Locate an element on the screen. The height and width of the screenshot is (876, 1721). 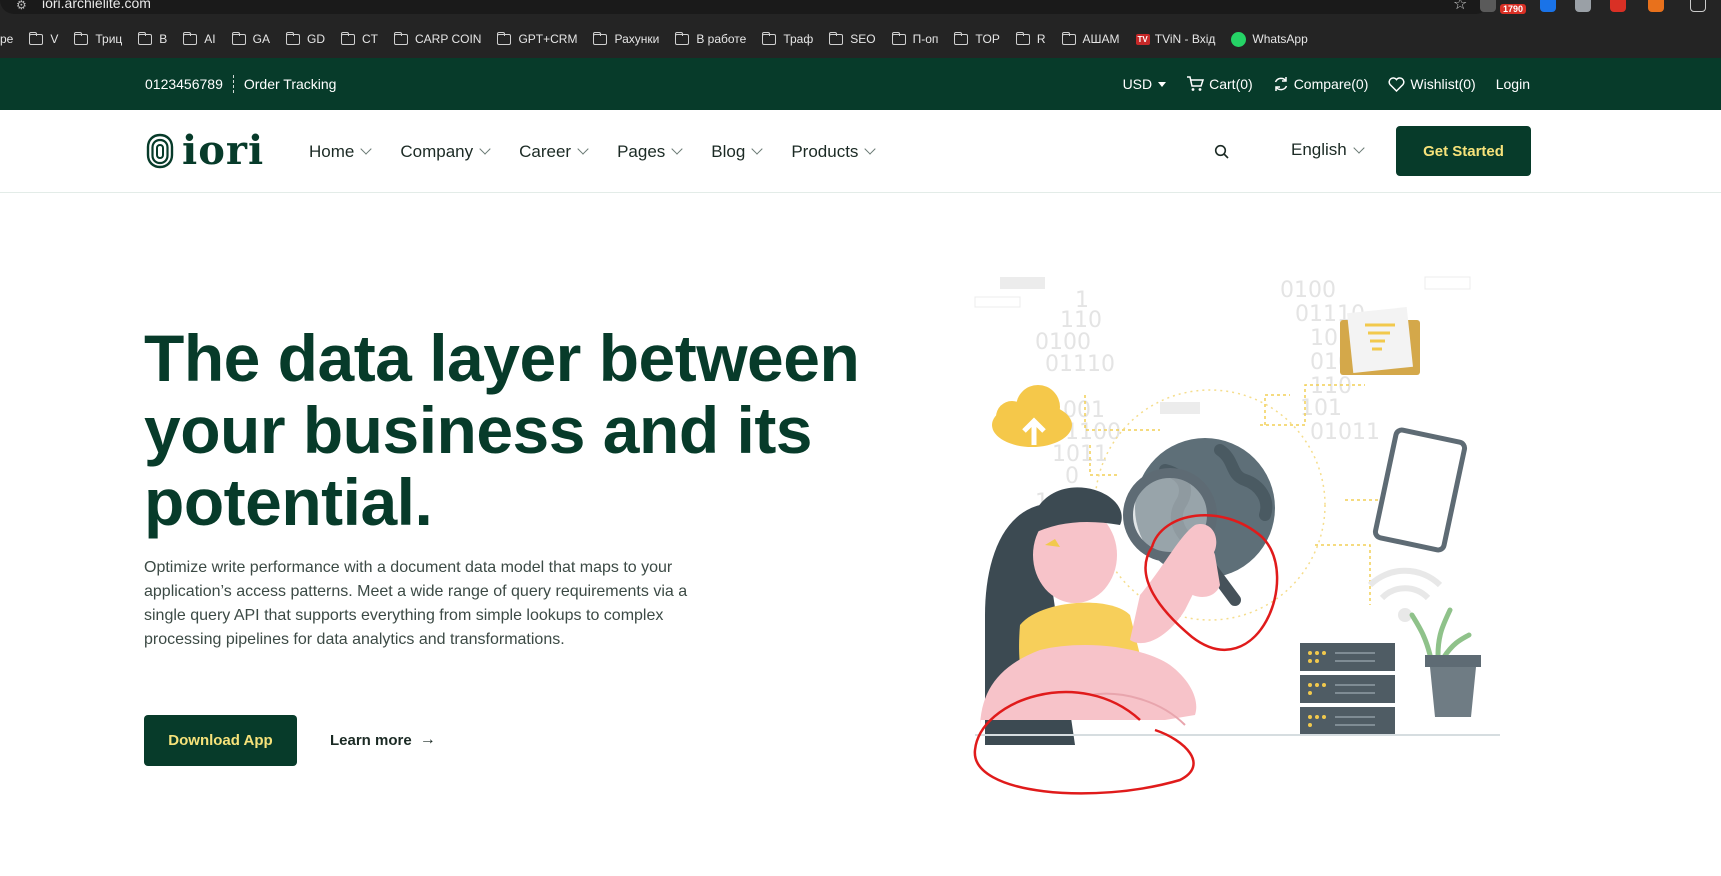
cart-label: Cart(0) is located at coordinates (1231, 84).